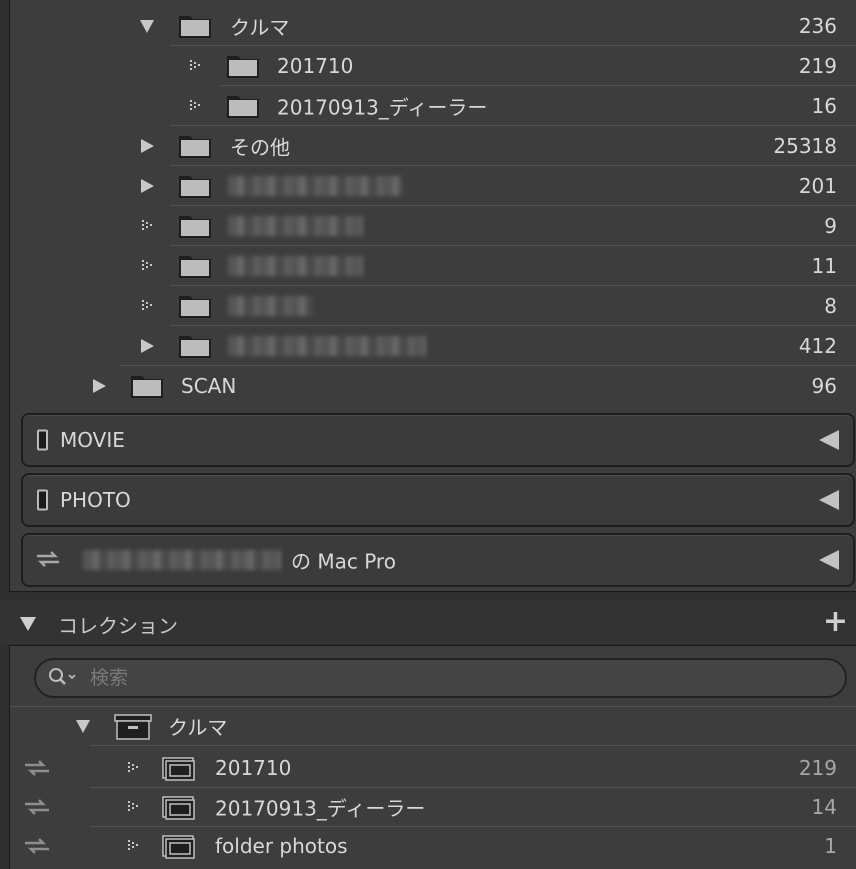 This screenshot has height=869, width=856. I want to click on folder-count: 11, so click(824, 266).